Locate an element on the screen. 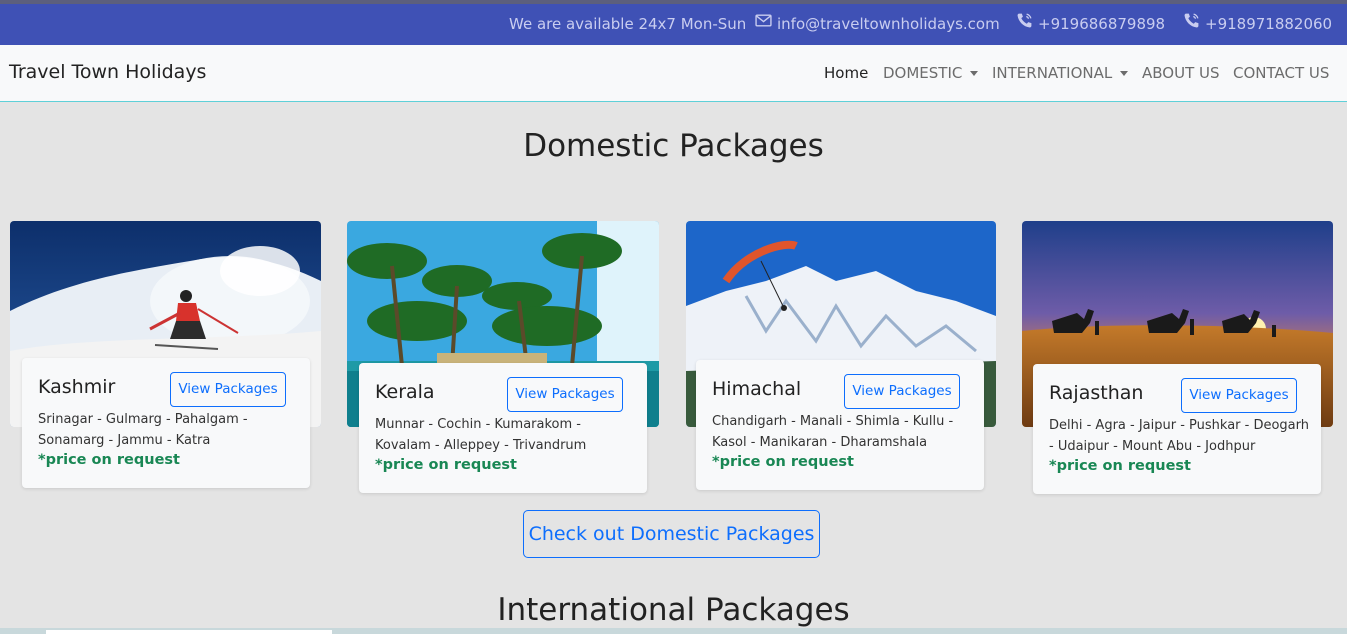 This screenshot has width=1347, height=634. package-name: Kerala is located at coordinates (405, 392).